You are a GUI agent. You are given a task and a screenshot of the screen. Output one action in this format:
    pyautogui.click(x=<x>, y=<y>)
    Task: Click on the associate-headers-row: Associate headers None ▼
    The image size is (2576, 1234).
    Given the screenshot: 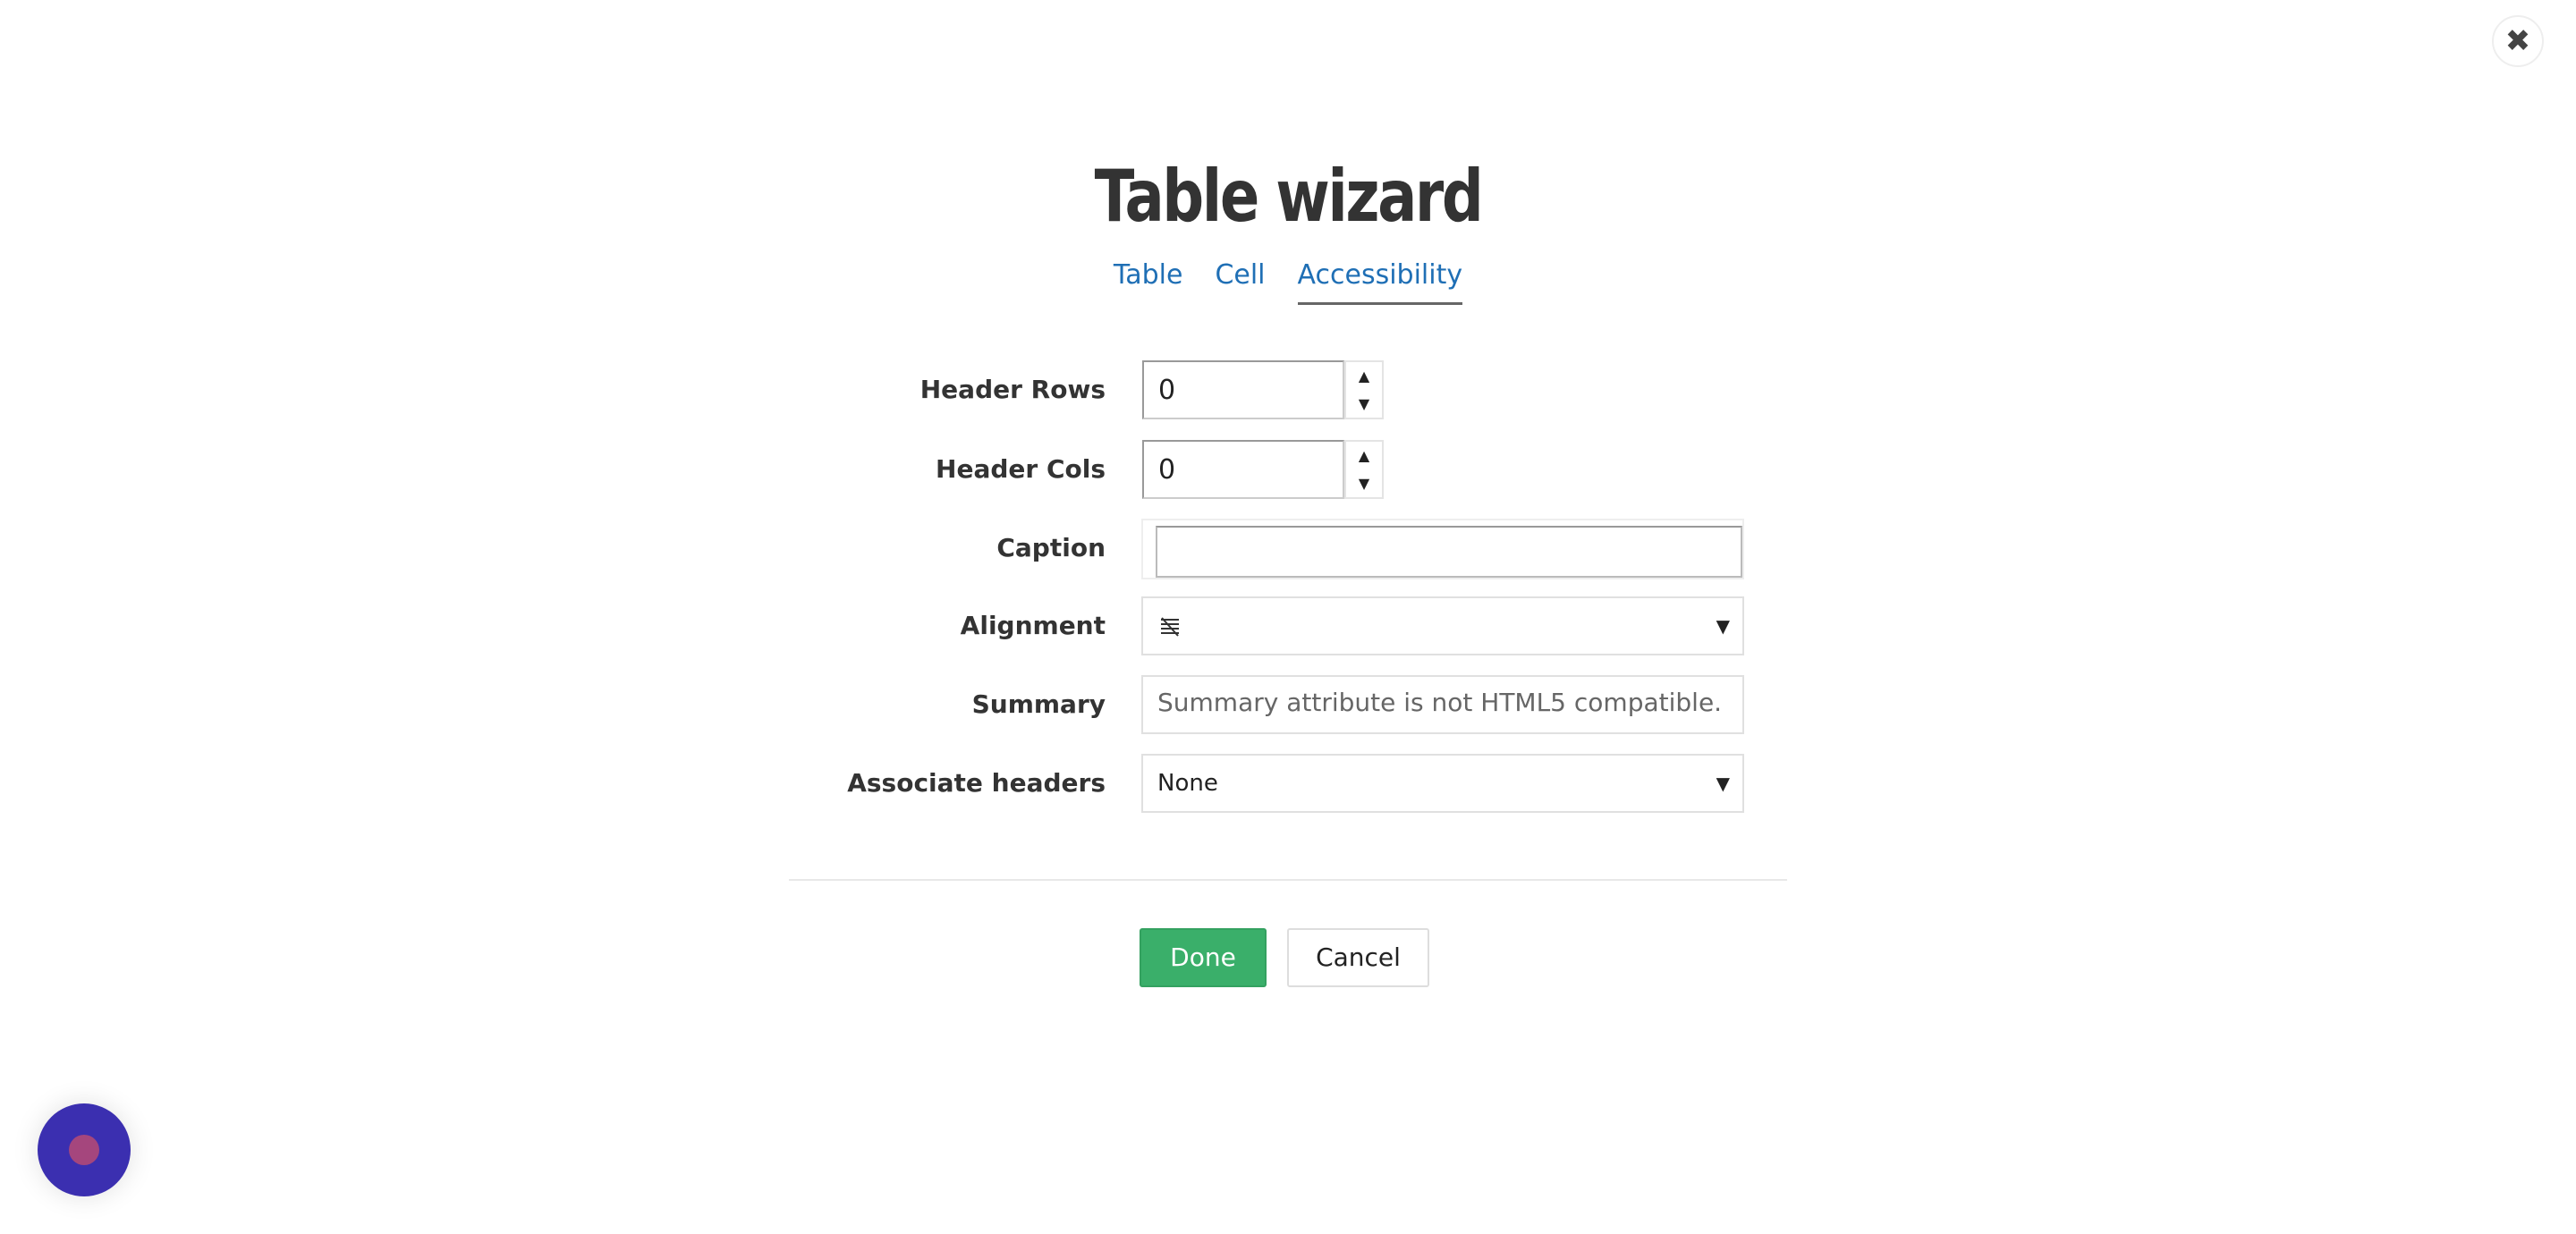 What is the action you would take?
    pyautogui.click(x=1288, y=783)
    